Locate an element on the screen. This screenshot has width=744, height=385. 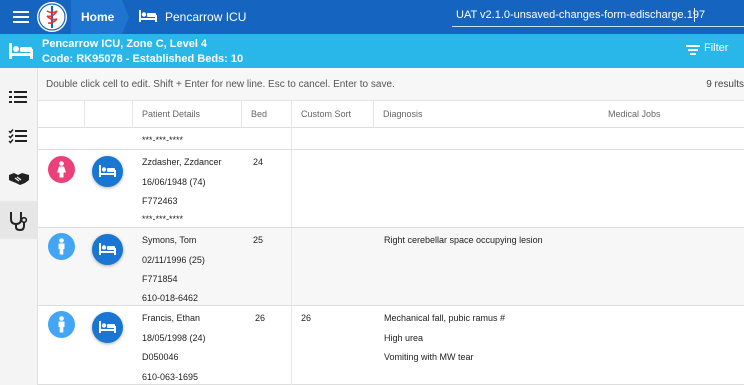
patient-dob: 18/05/1998 (24) is located at coordinates (174, 338).